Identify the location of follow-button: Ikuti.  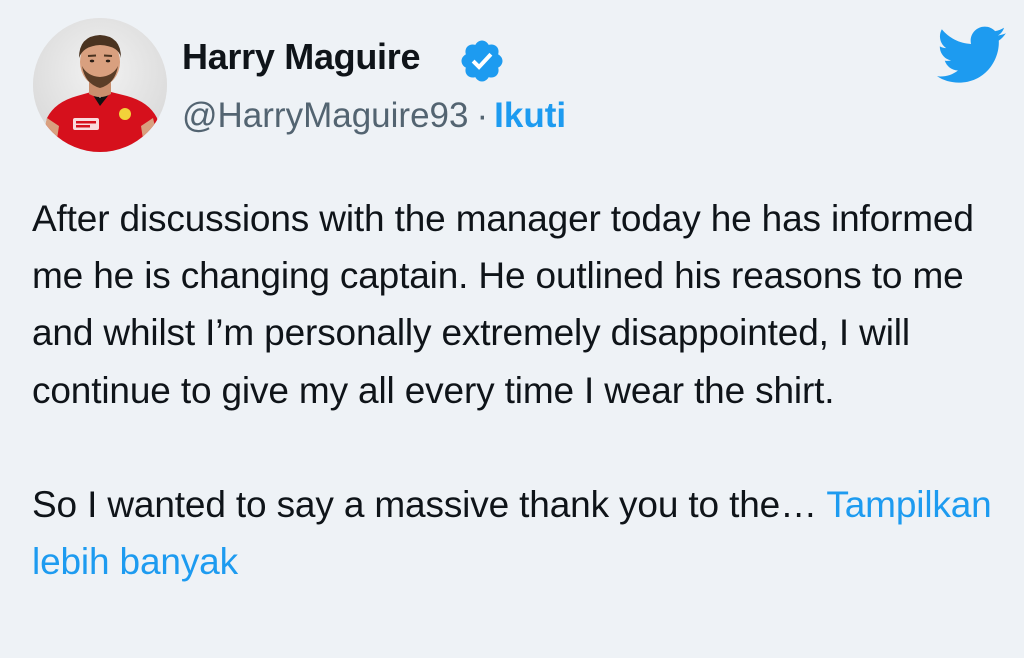
(530, 115).